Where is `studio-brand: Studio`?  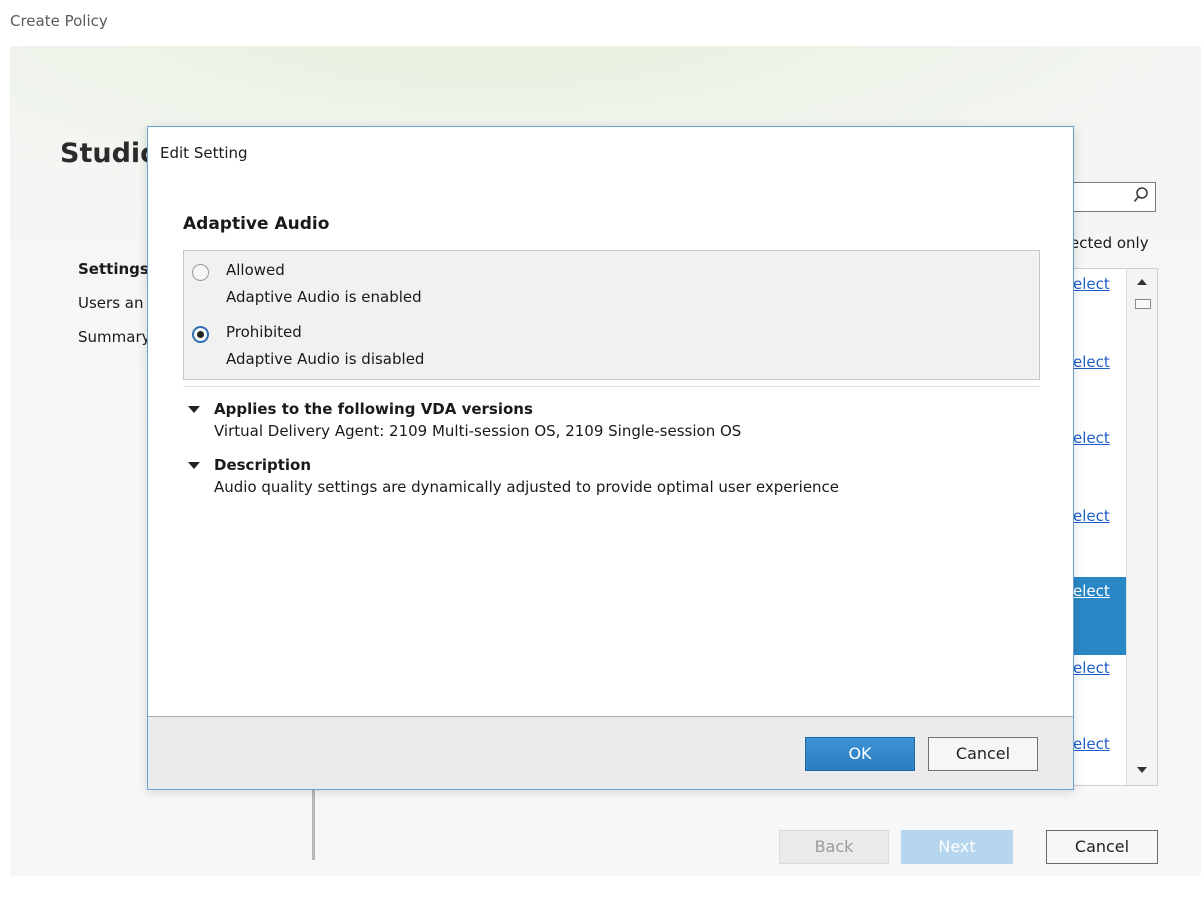 studio-brand: Studio is located at coordinates (109, 153).